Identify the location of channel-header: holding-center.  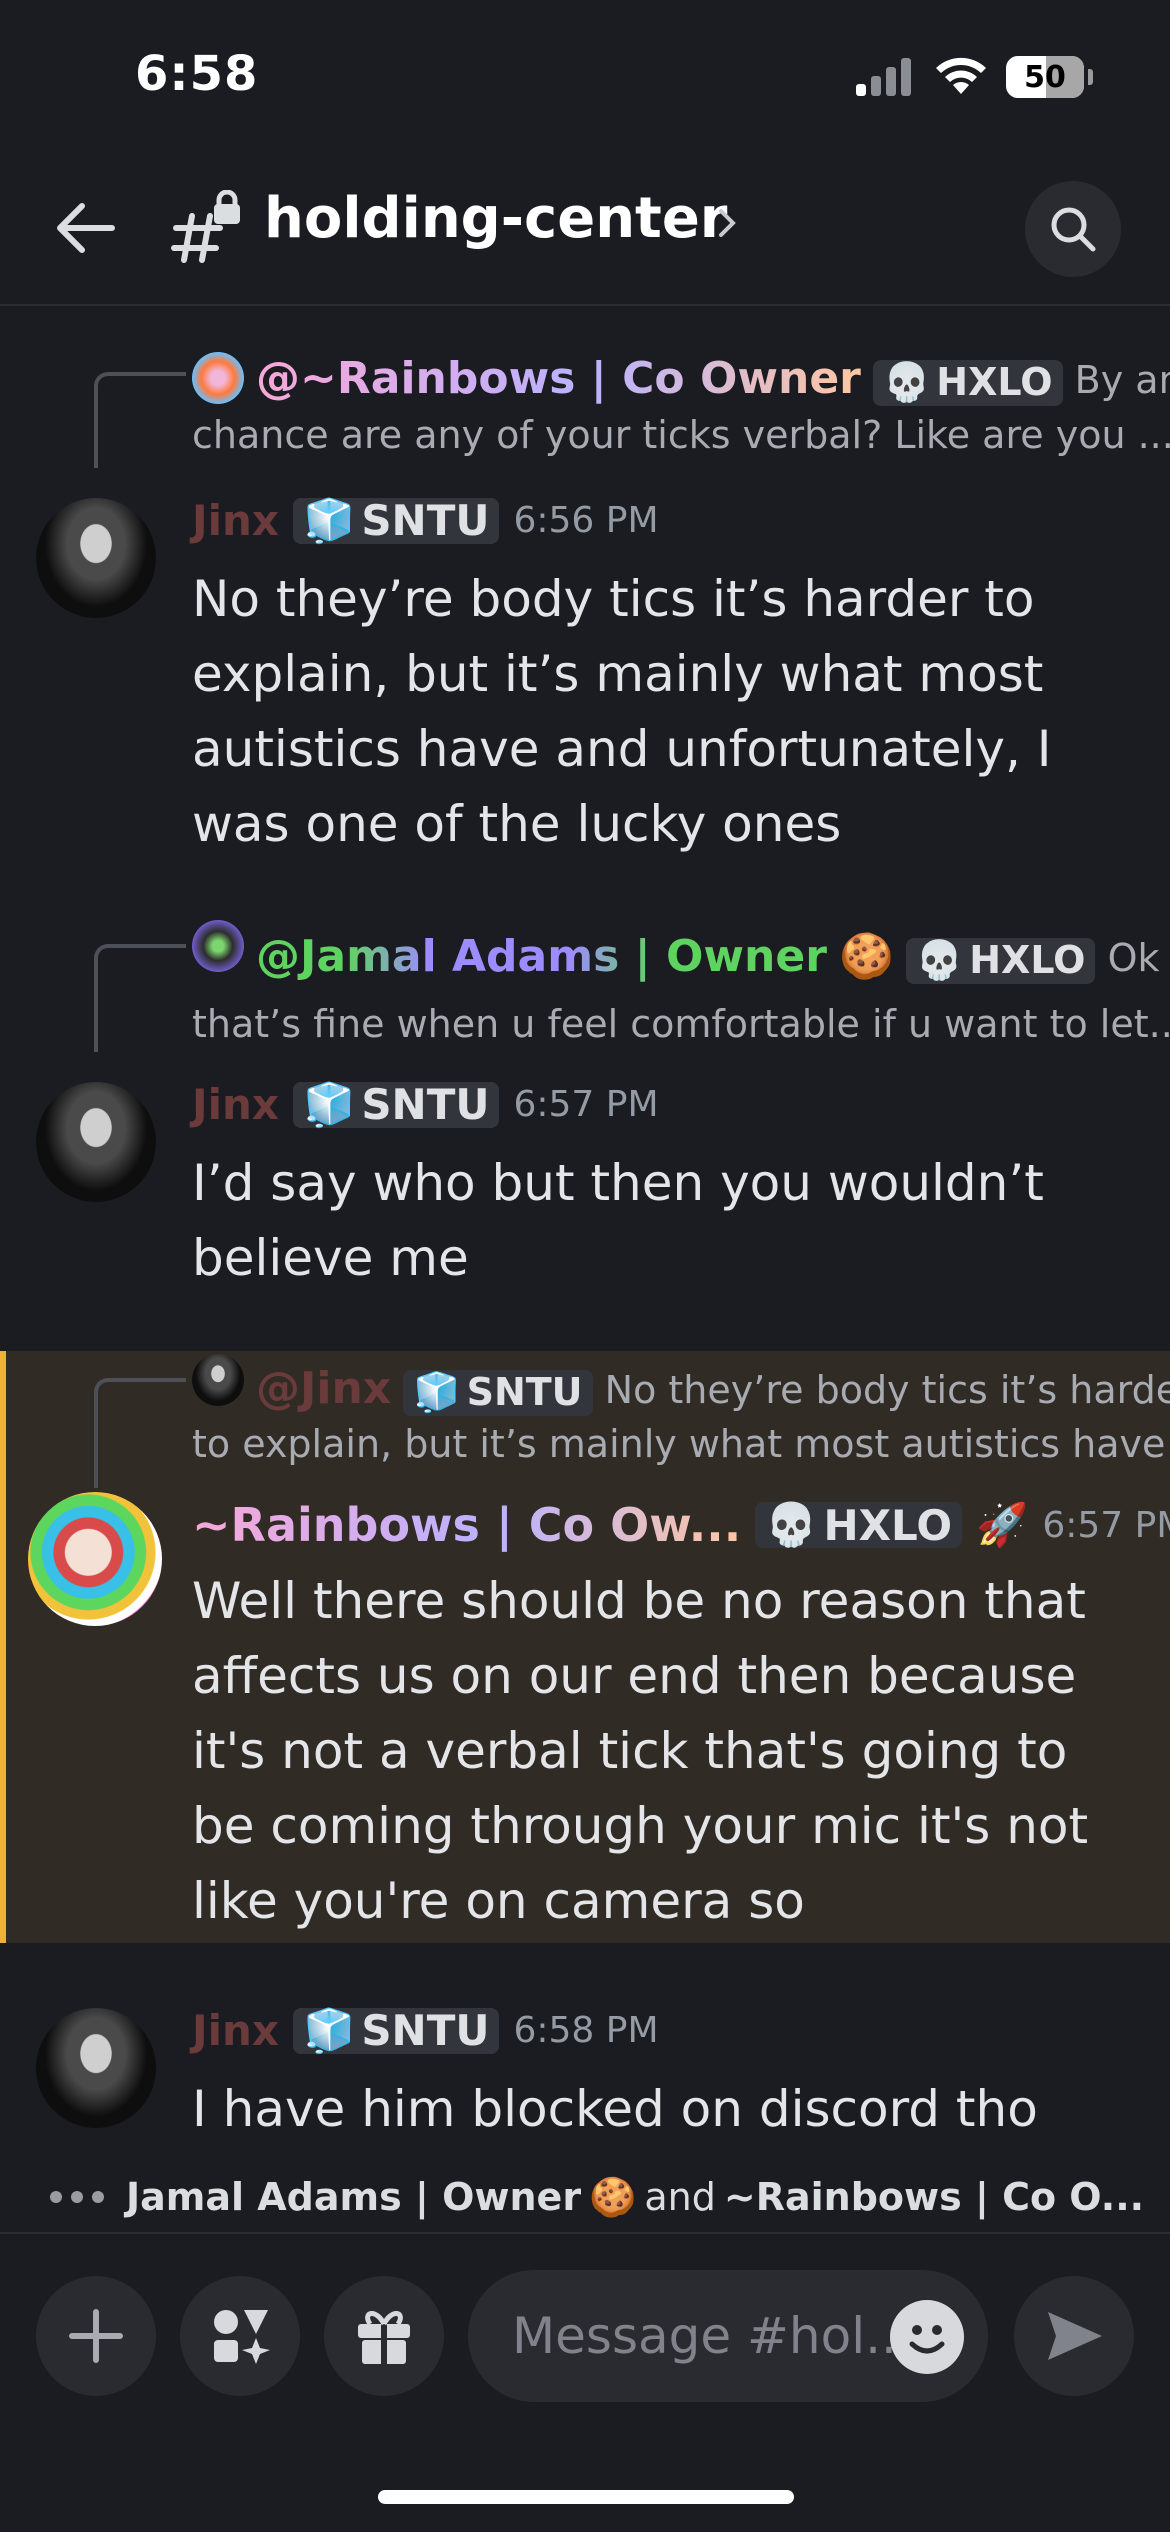
(585, 228).